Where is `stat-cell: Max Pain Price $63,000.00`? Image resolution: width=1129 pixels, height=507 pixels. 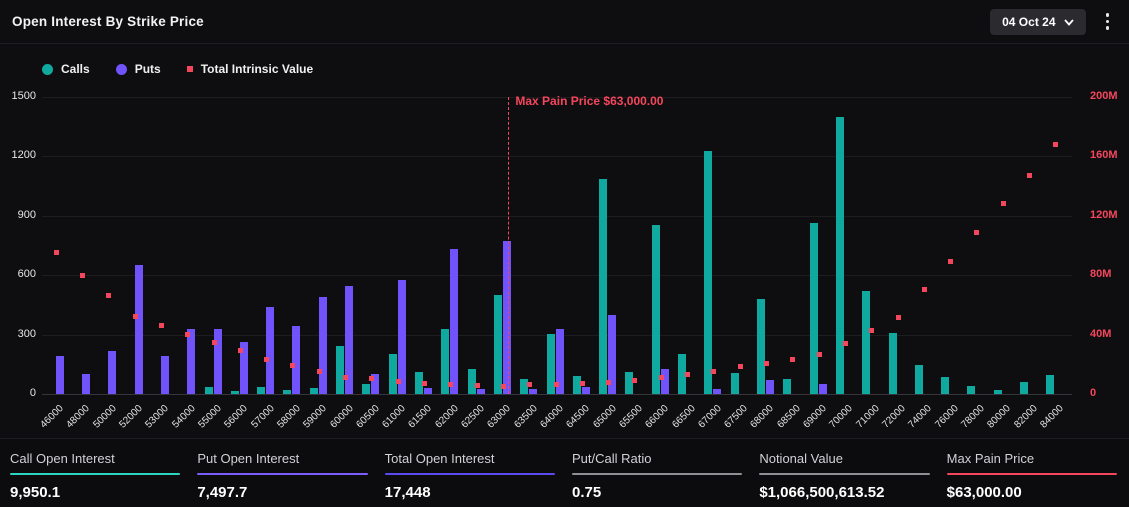 stat-cell: Max Pain Price $63,000.00 is located at coordinates (1031, 479).